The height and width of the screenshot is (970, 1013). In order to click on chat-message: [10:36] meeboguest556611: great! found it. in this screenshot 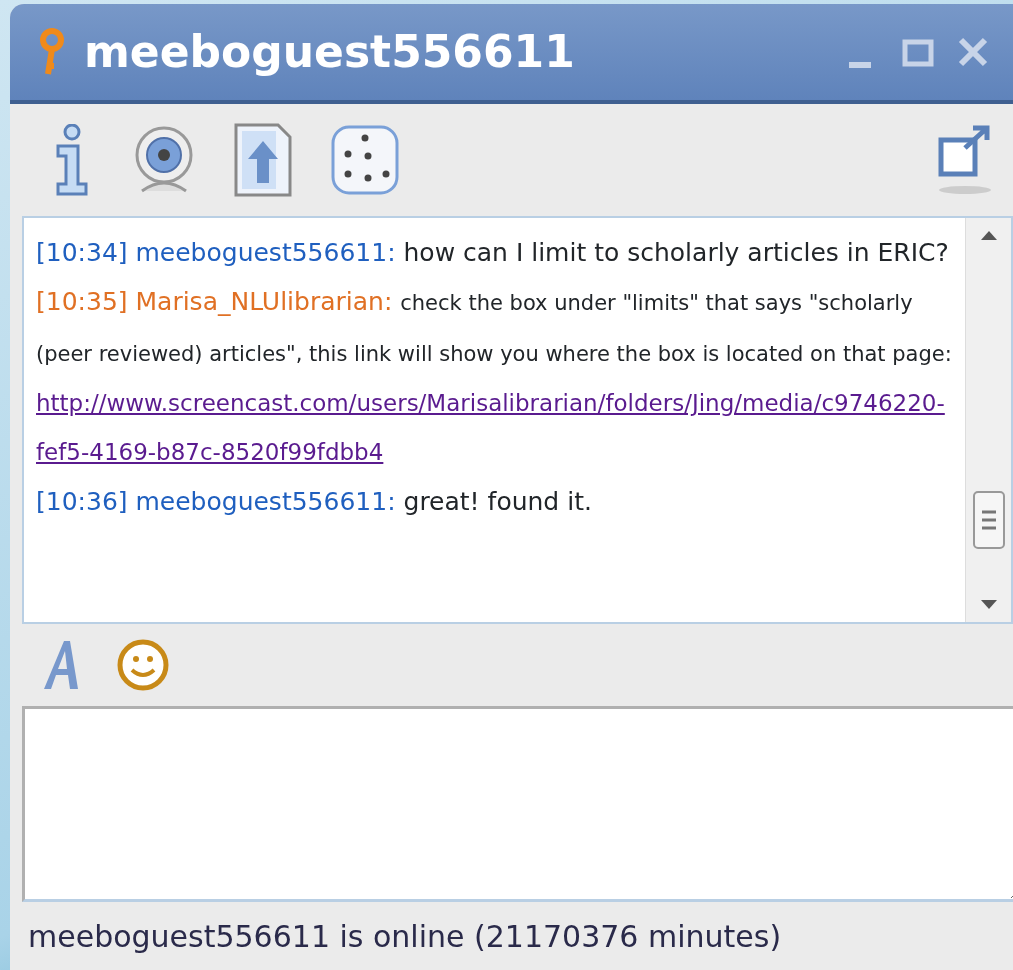, I will do `click(314, 502)`.